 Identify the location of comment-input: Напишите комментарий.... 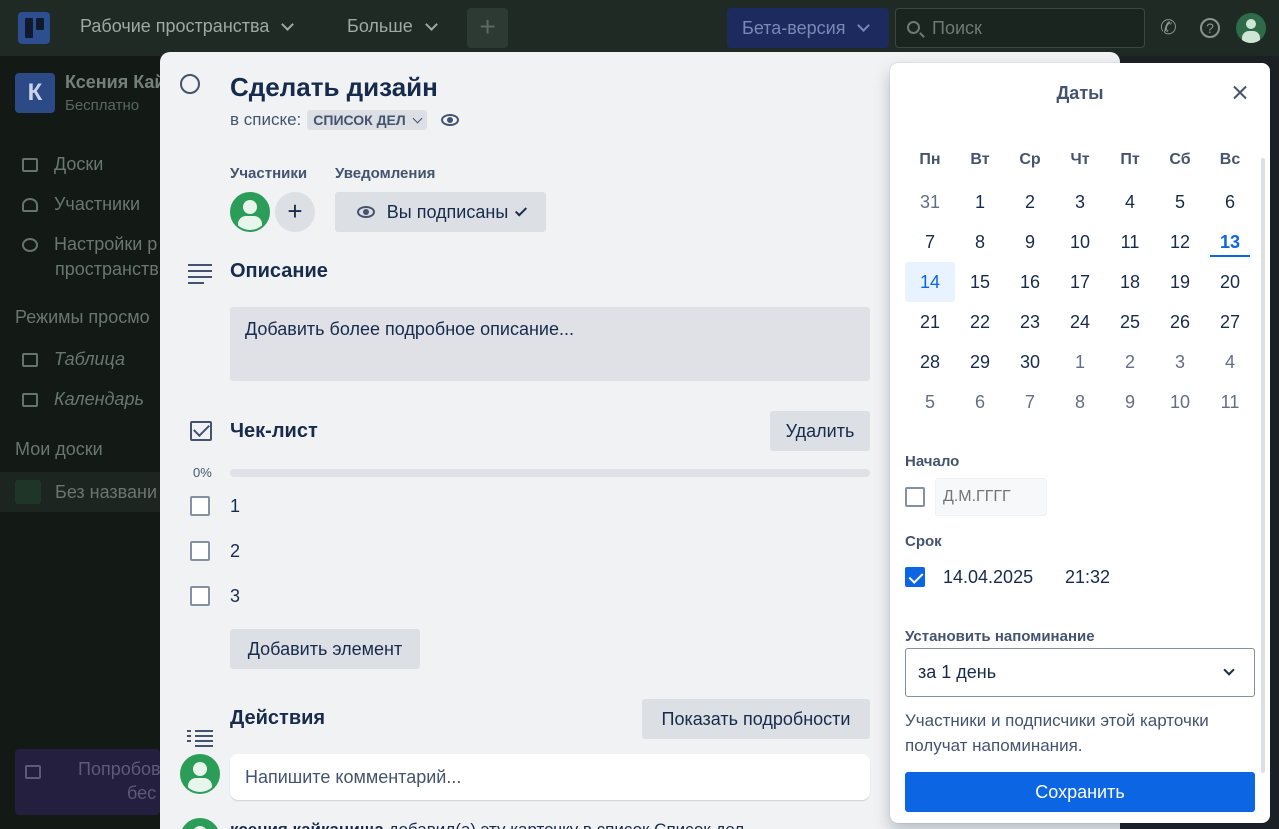
(550, 777).